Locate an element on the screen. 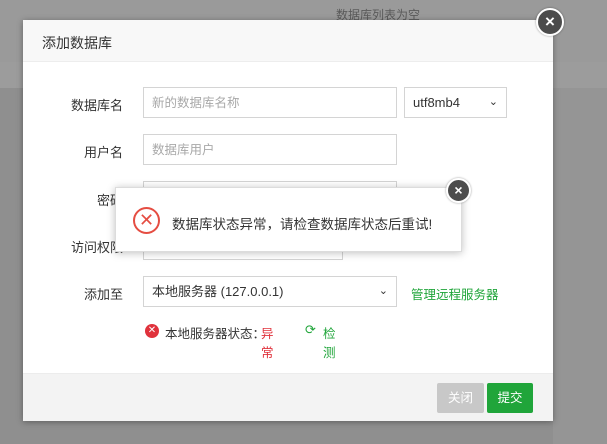 The width and height of the screenshot is (607, 444). server-status-value: 异常 is located at coordinates (267, 343).